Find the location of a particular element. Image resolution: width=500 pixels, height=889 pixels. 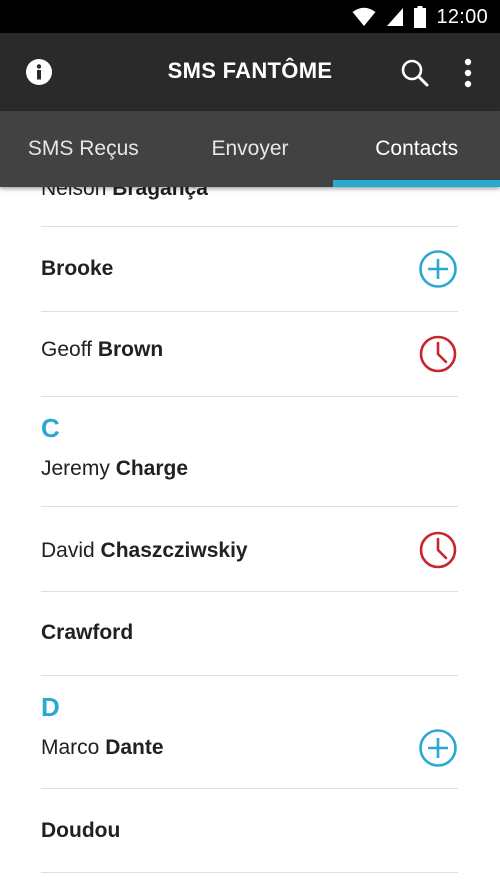

contact-name: Jeremy Charge is located at coordinates (114, 469).